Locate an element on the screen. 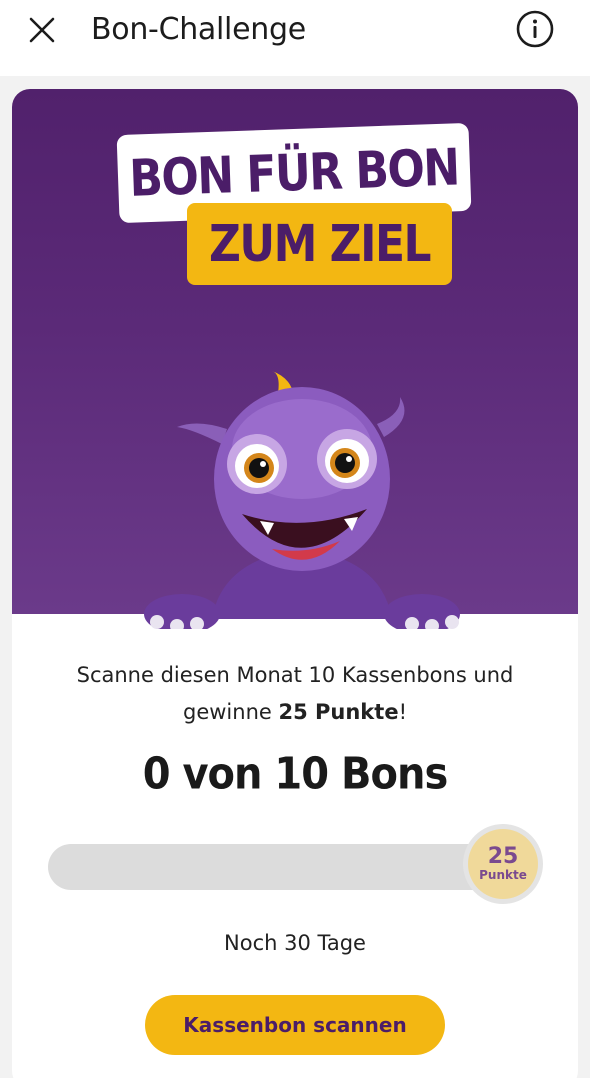 The width and height of the screenshot is (590, 1078). page-title: Bon-Challenge is located at coordinates (198, 29).